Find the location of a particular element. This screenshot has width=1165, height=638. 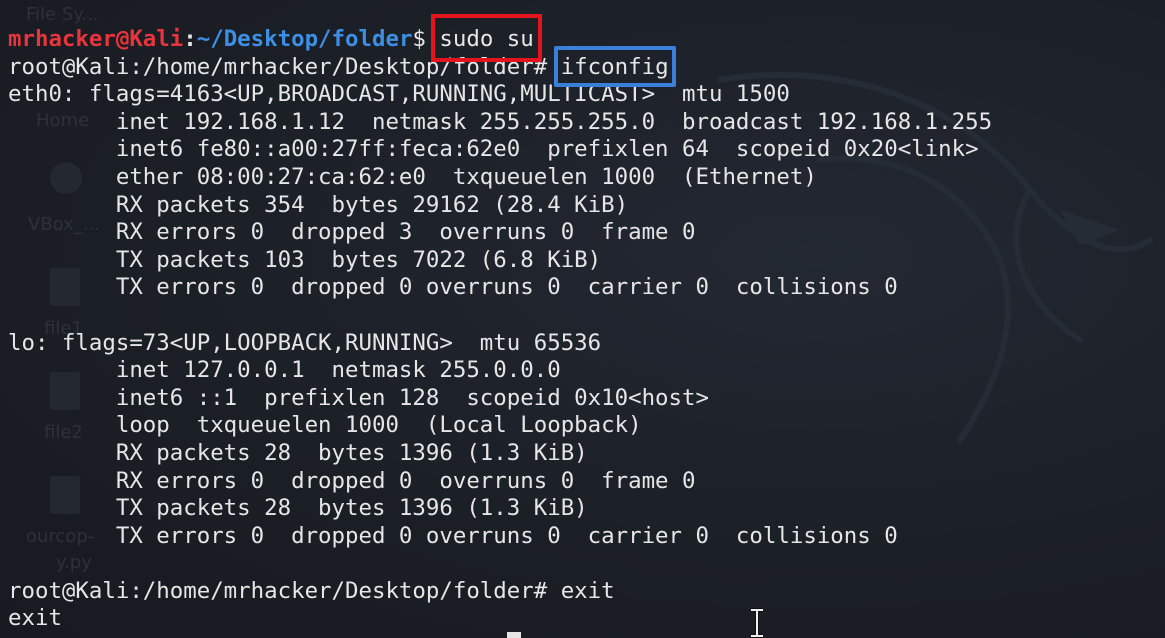

output-line: RX packets 28 bytes 1396 (1.3 KiB) is located at coordinates (298, 452).